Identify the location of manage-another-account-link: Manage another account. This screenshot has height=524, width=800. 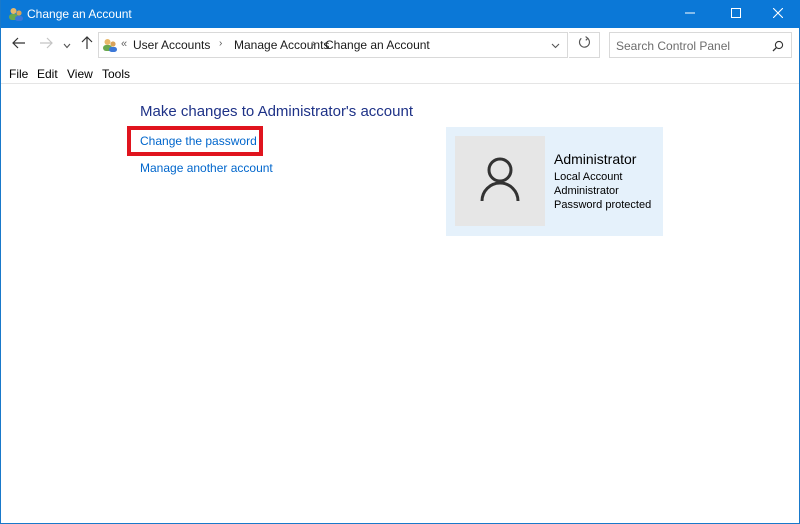
(206, 168).